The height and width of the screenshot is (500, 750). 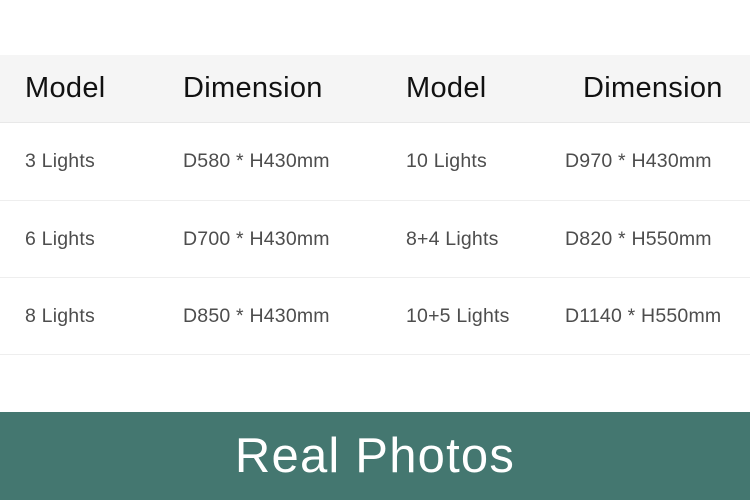 What do you see at coordinates (268, 89) in the screenshot?
I see `column-header-dimension-left: Dimension` at bounding box center [268, 89].